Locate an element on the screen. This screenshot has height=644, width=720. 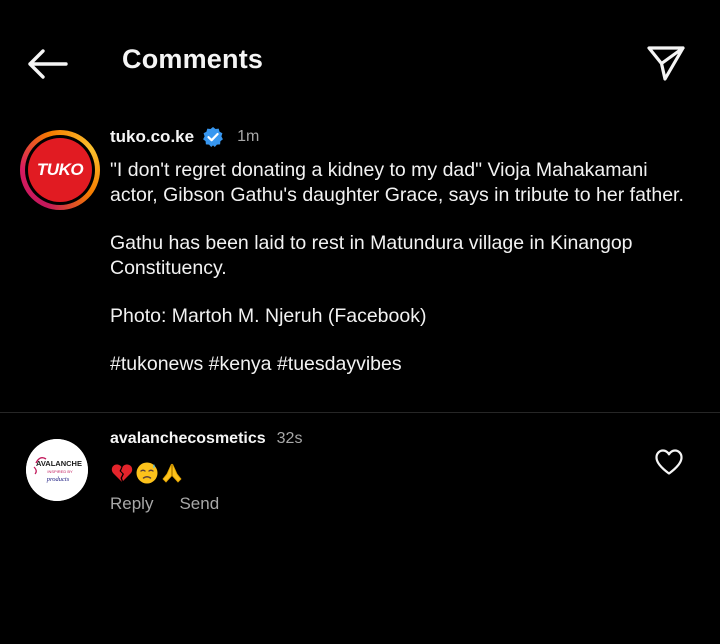
avatar: AVALANCHE INSPIRED BY products is located at coordinates (57, 470).